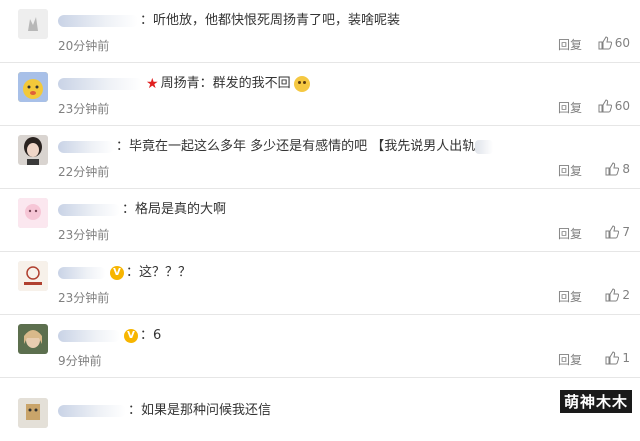 The height and width of the screenshot is (441, 640). What do you see at coordinates (320, 409) in the screenshot?
I see `comment-item: ：如果是那种问候我还信` at bounding box center [320, 409].